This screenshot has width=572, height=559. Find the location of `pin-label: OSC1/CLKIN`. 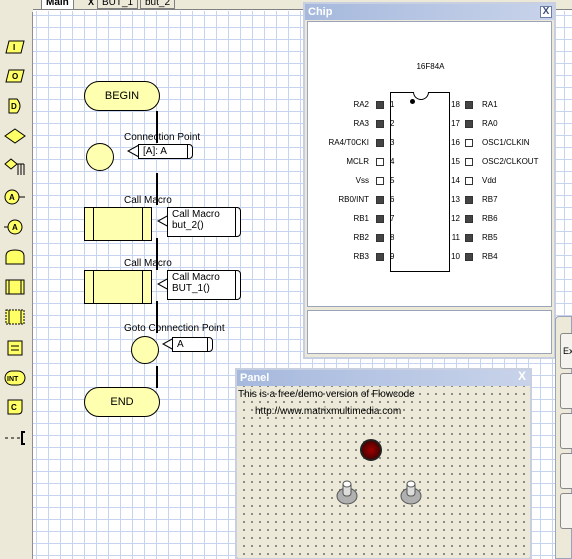

pin-label: OSC1/CLKIN is located at coordinates (506, 142).